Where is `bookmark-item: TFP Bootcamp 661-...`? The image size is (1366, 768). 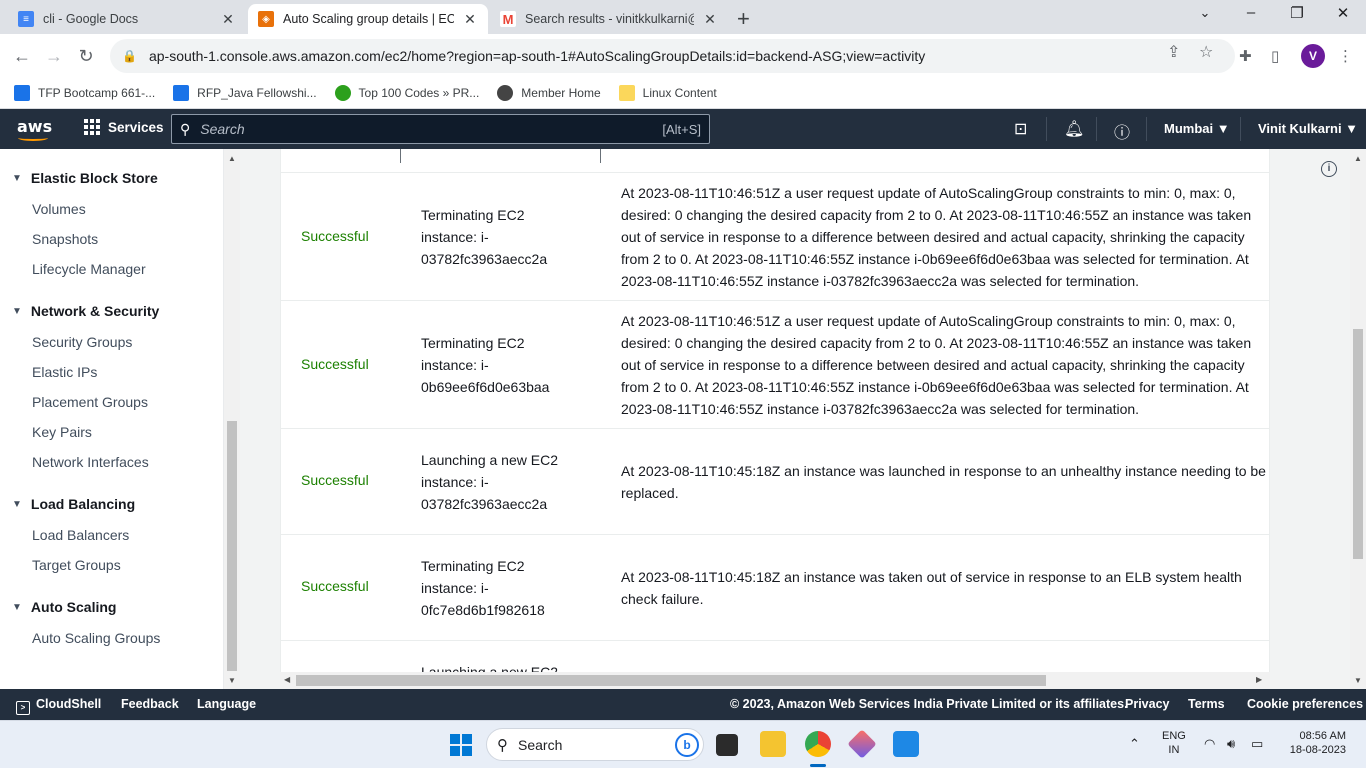 bookmark-item: TFP Bootcamp 661-... is located at coordinates (84, 93).